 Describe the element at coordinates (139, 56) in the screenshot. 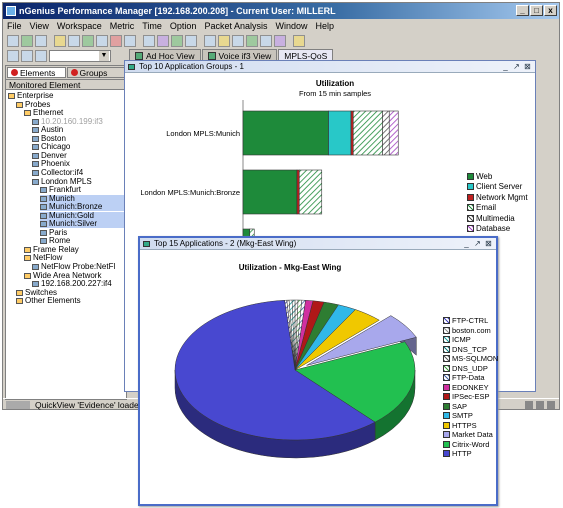

I see `view-icon` at that location.